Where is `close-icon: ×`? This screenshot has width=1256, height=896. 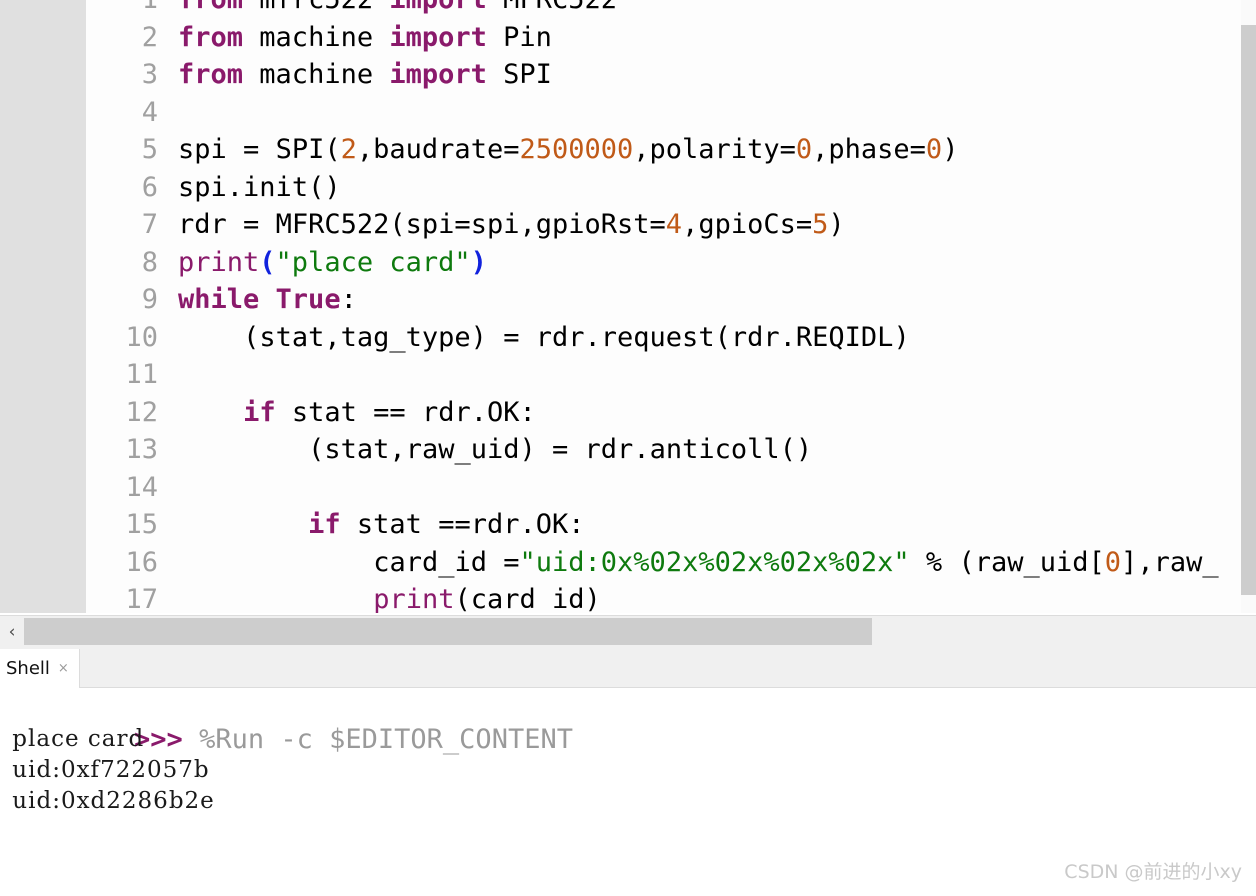 close-icon: × is located at coordinates (63, 668).